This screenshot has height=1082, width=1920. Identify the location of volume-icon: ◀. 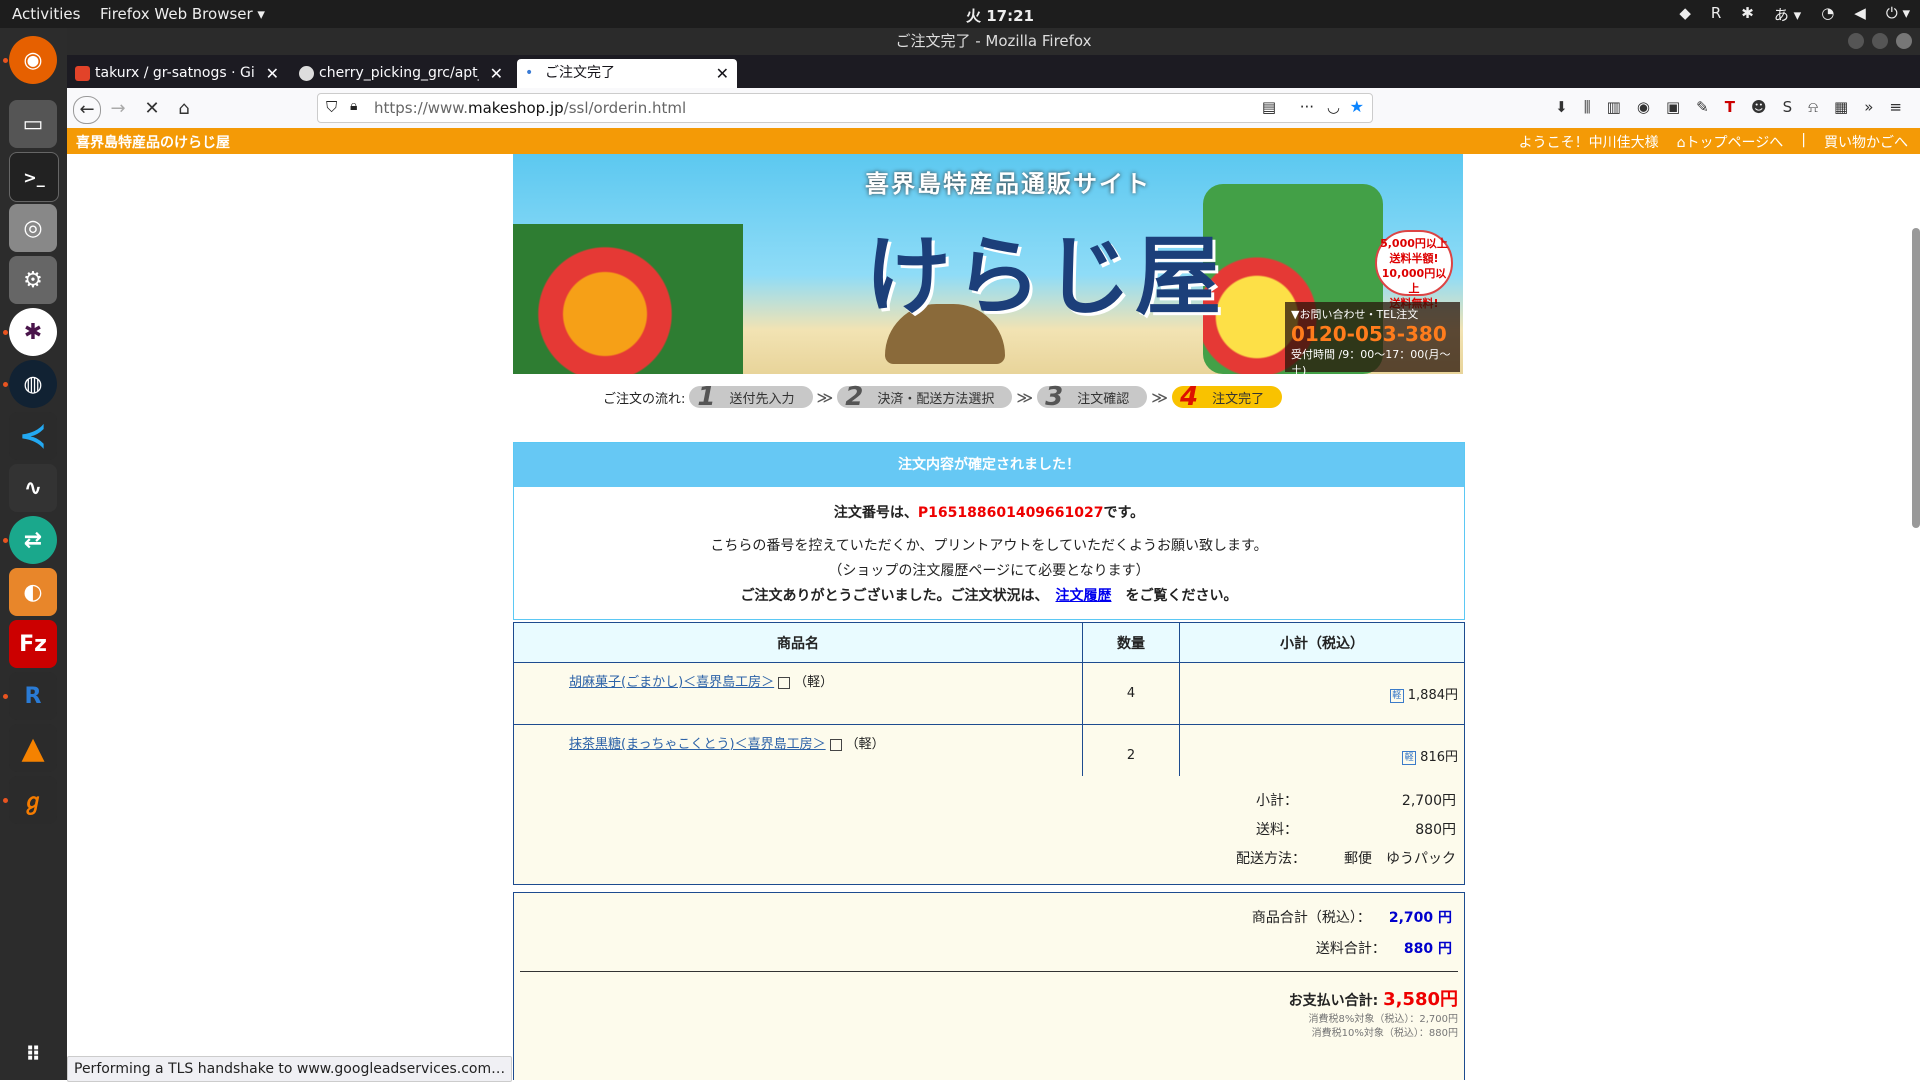
(1860, 14).